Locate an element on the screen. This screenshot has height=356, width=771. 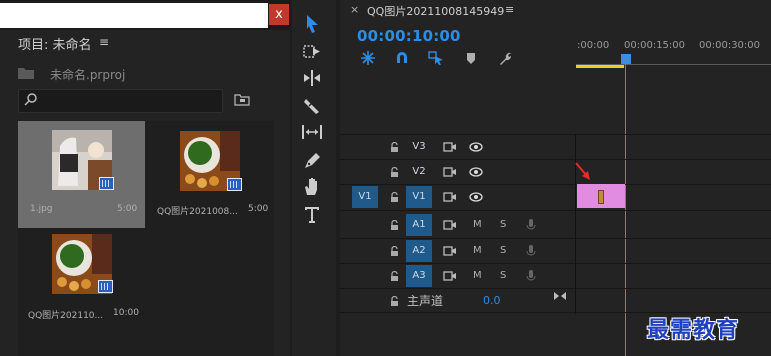
red-arrow-icon is located at coordinates (582, 171).